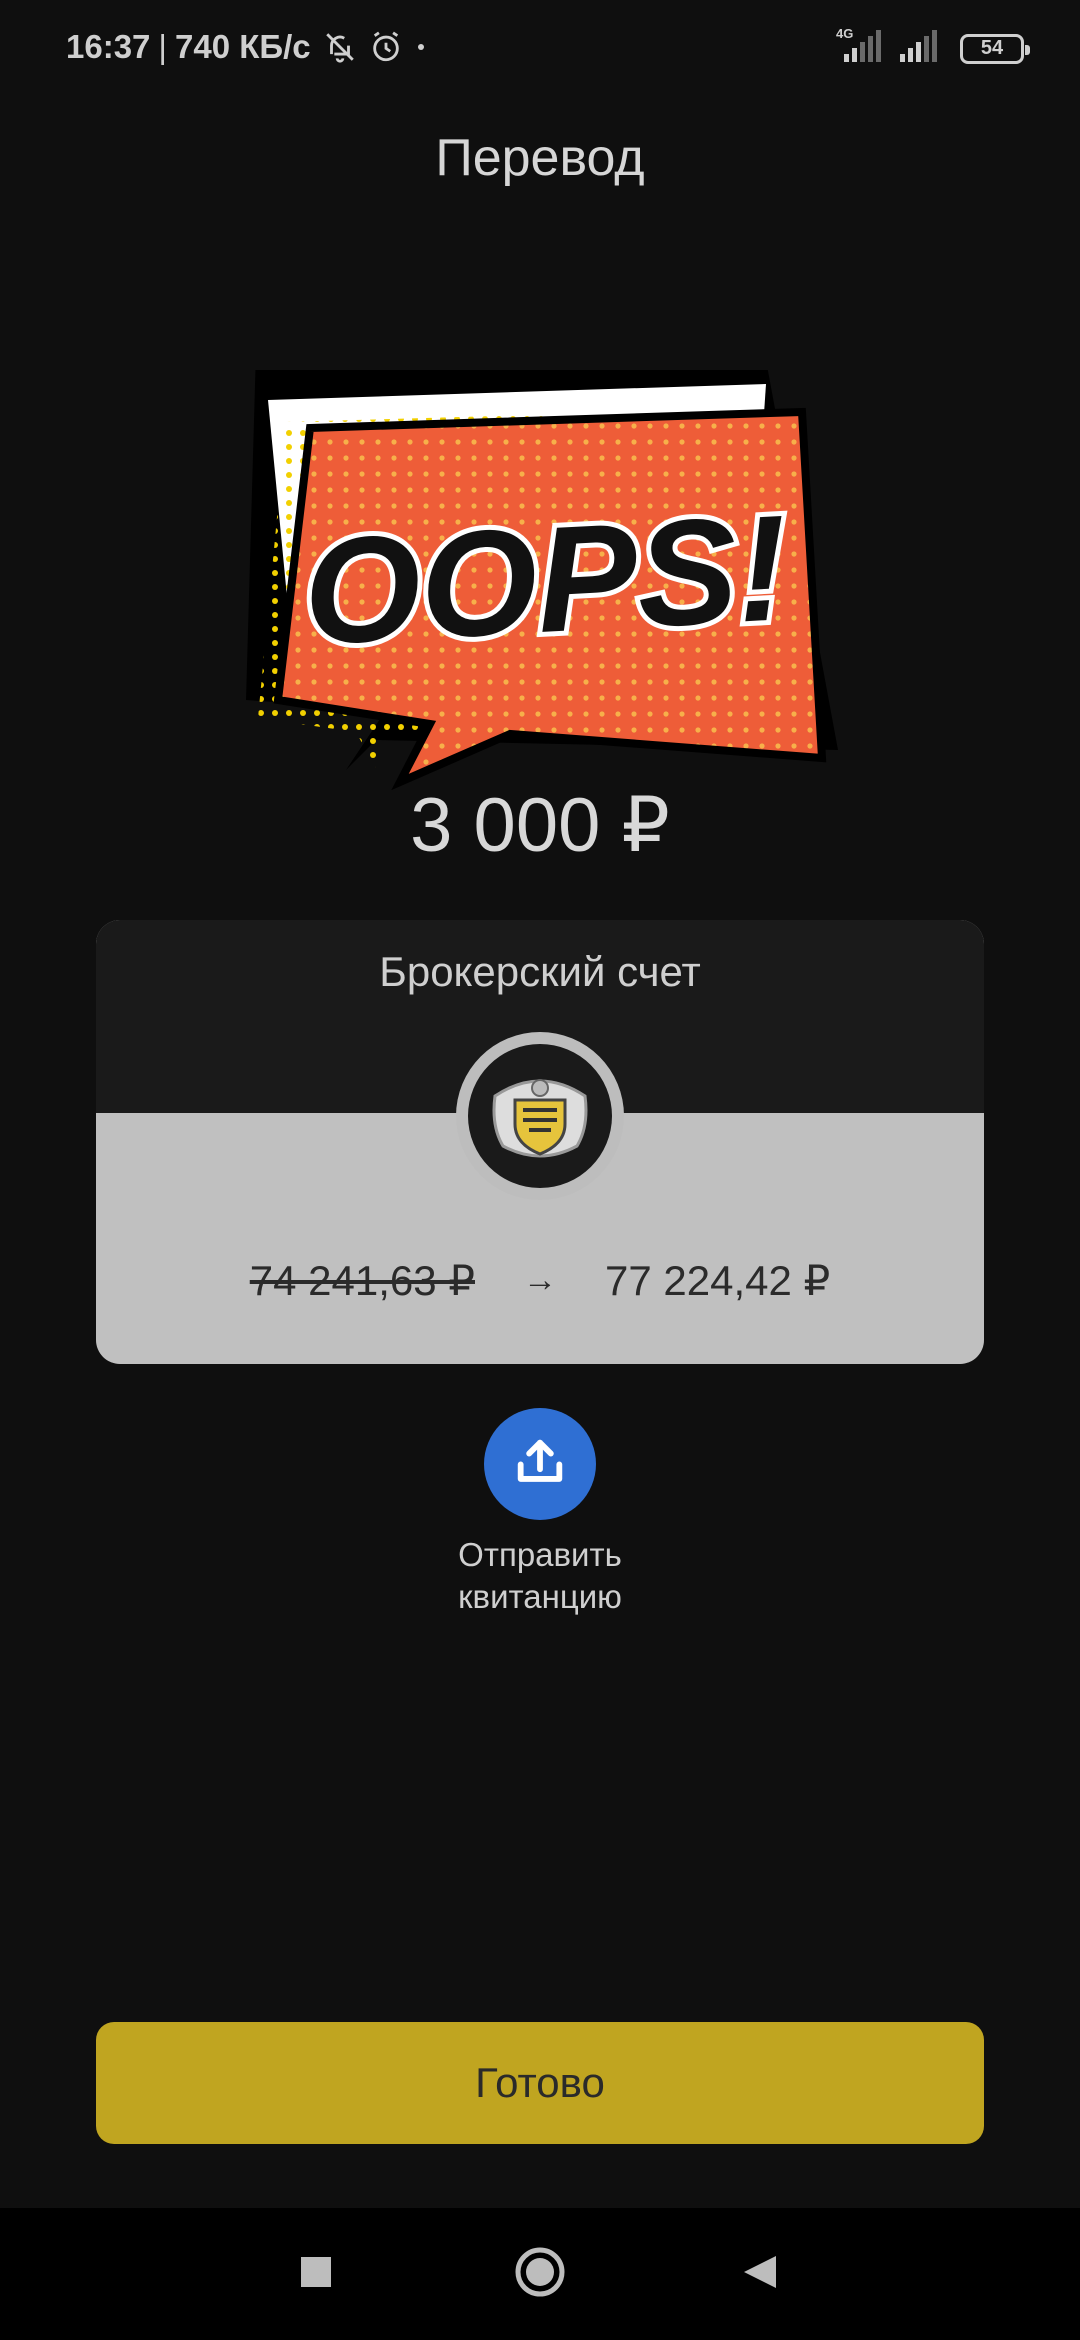  What do you see at coordinates (340, 47) in the screenshot?
I see `bell-muted-icon` at bounding box center [340, 47].